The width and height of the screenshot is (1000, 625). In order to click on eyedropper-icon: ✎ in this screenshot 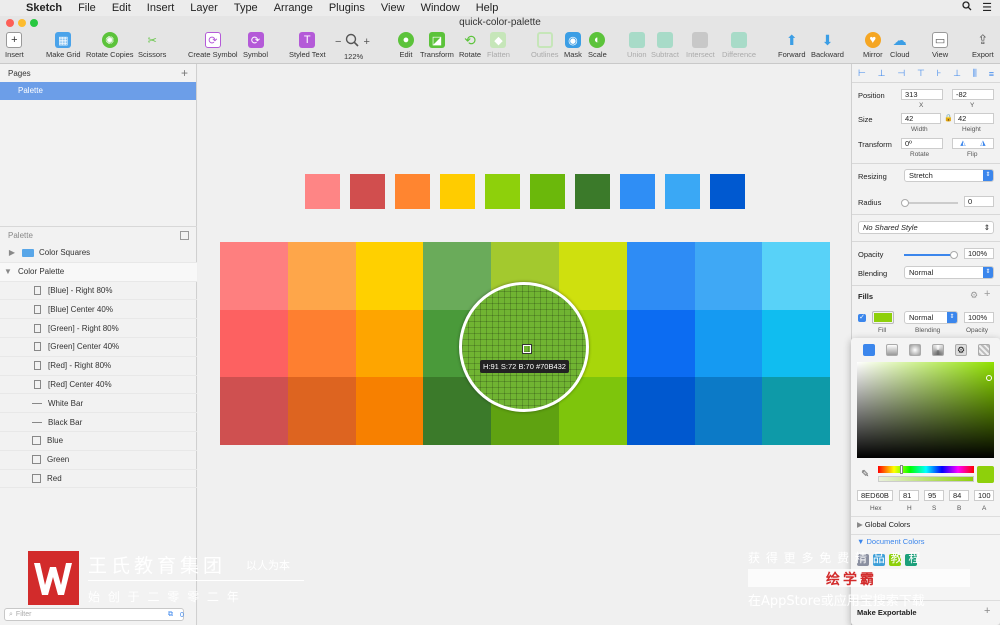, I will do `click(865, 474)`.